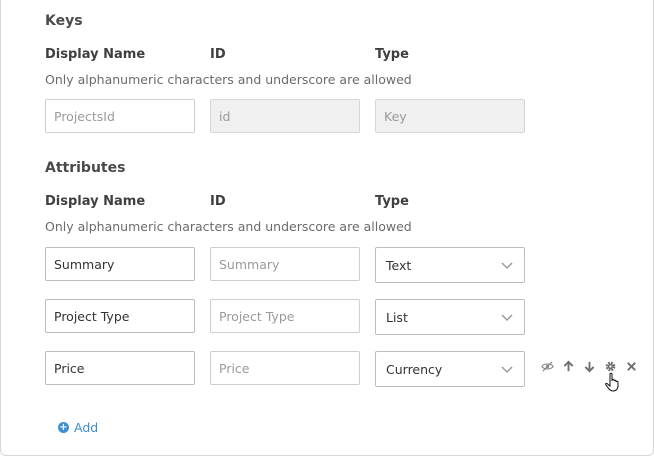 The height and width of the screenshot is (457, 654). What do you see at coordinates (610, 366) in the screenshot?
I see `gear-icon` at bounding box center [610, 366].